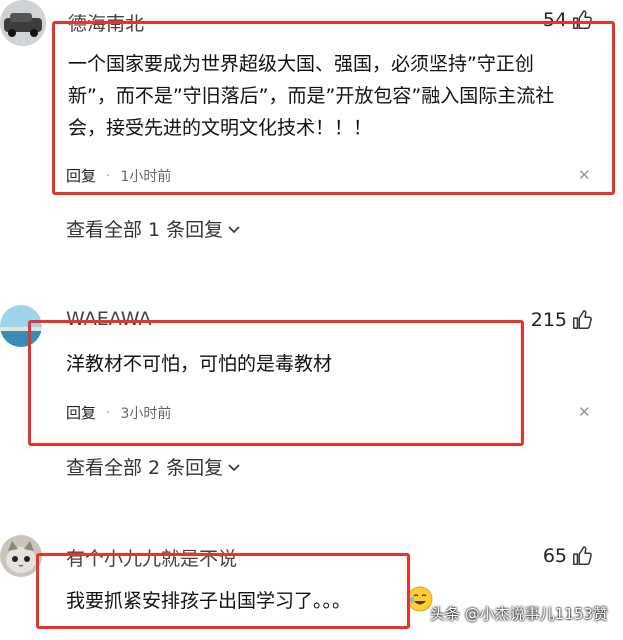 This screenshot has width=623, height=640. I want to click on like-button: 54, so click(568, 20).